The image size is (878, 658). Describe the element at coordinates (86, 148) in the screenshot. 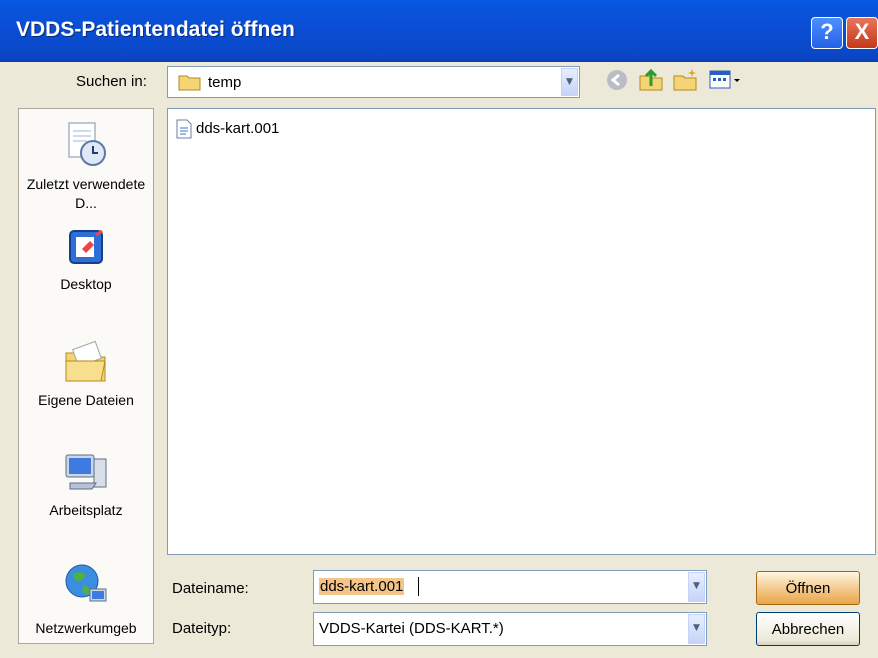

I see `recent-documents-icon` at that location.